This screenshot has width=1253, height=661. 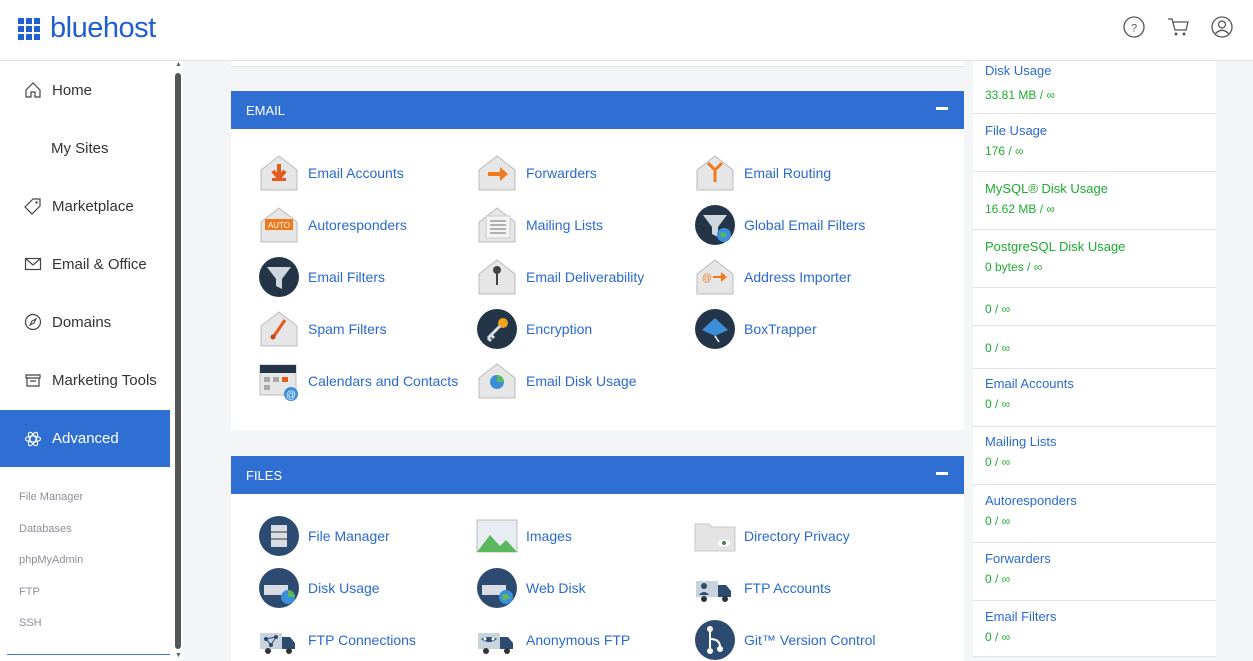 I want to click on sidebar-item-my-sites: My Sites, so click(x=85, y=148).